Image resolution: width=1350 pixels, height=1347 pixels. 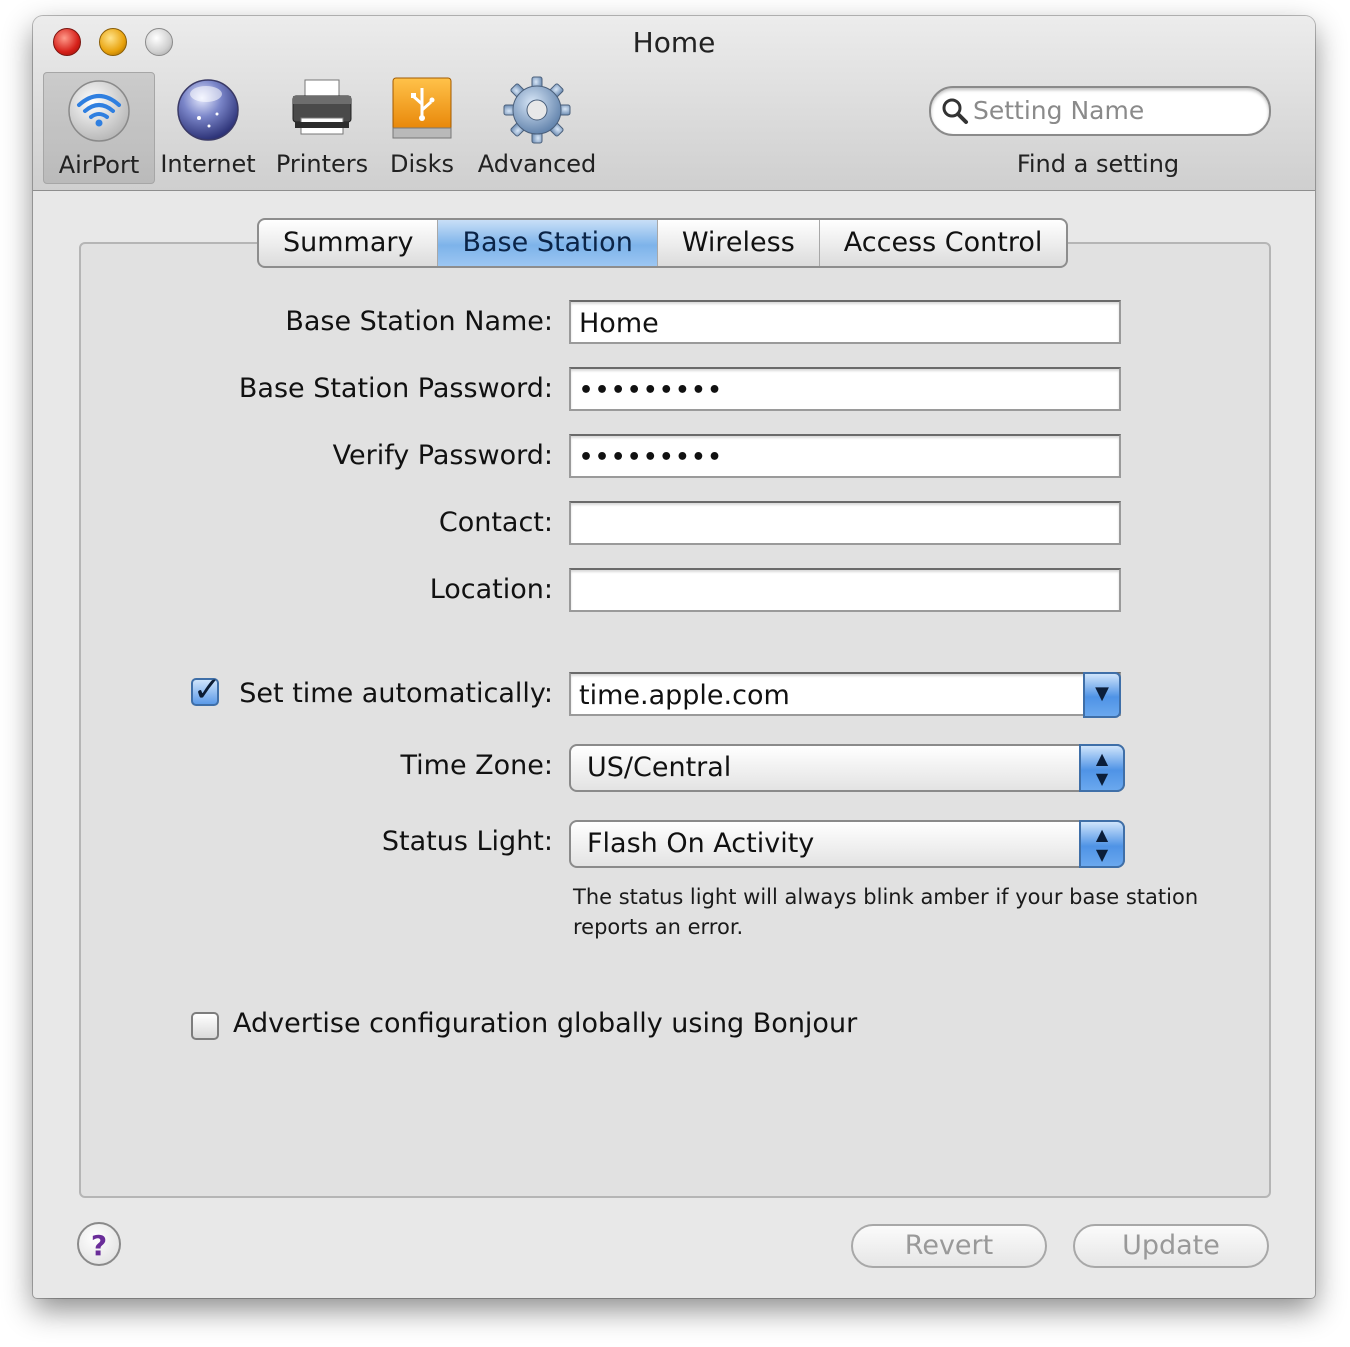 I want to click on toolbar-item-disks: Disks, so click(x=422, y=127).